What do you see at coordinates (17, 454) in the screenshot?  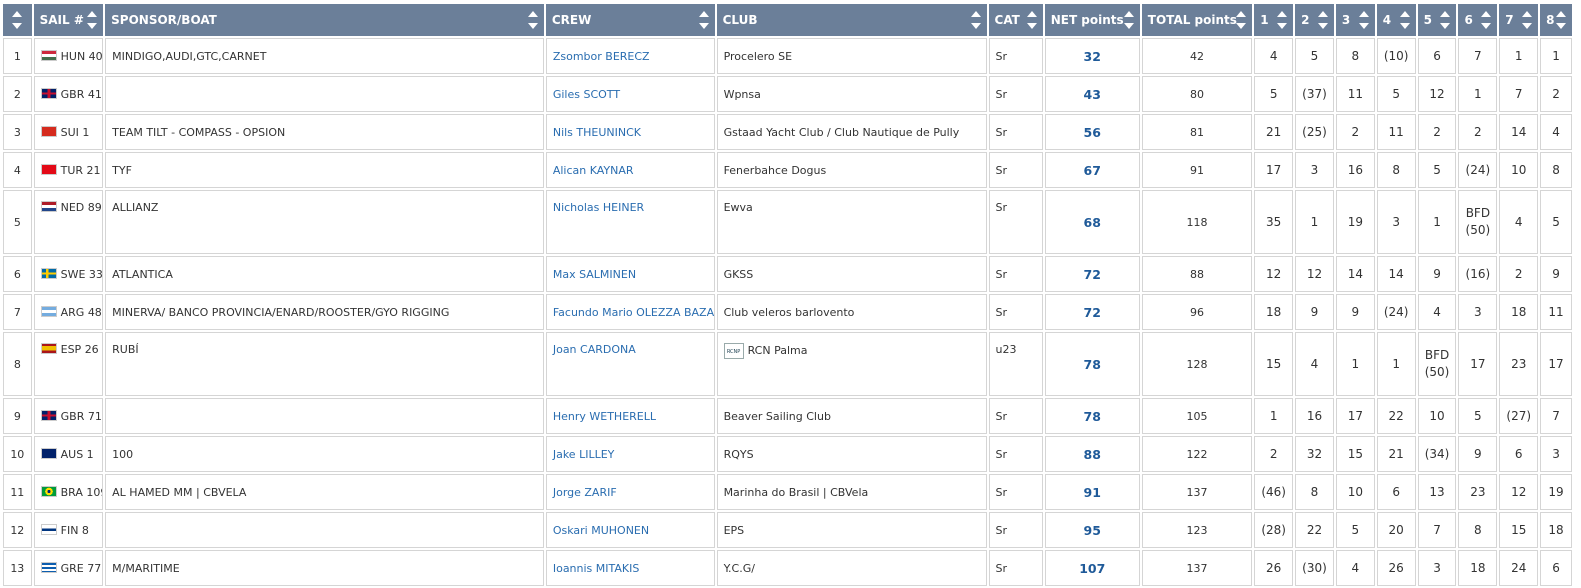 I see `rank-cell: 10` at bounding box center [17, 454].